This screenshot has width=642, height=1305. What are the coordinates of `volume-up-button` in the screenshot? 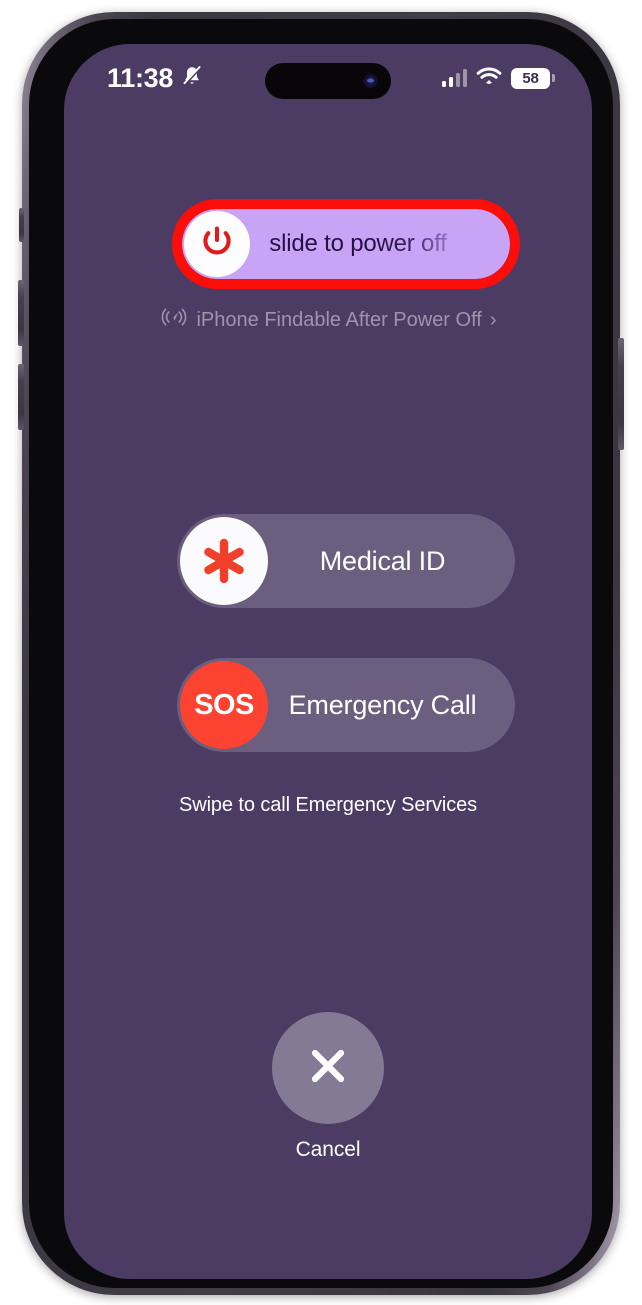 It's located at (21, 313).